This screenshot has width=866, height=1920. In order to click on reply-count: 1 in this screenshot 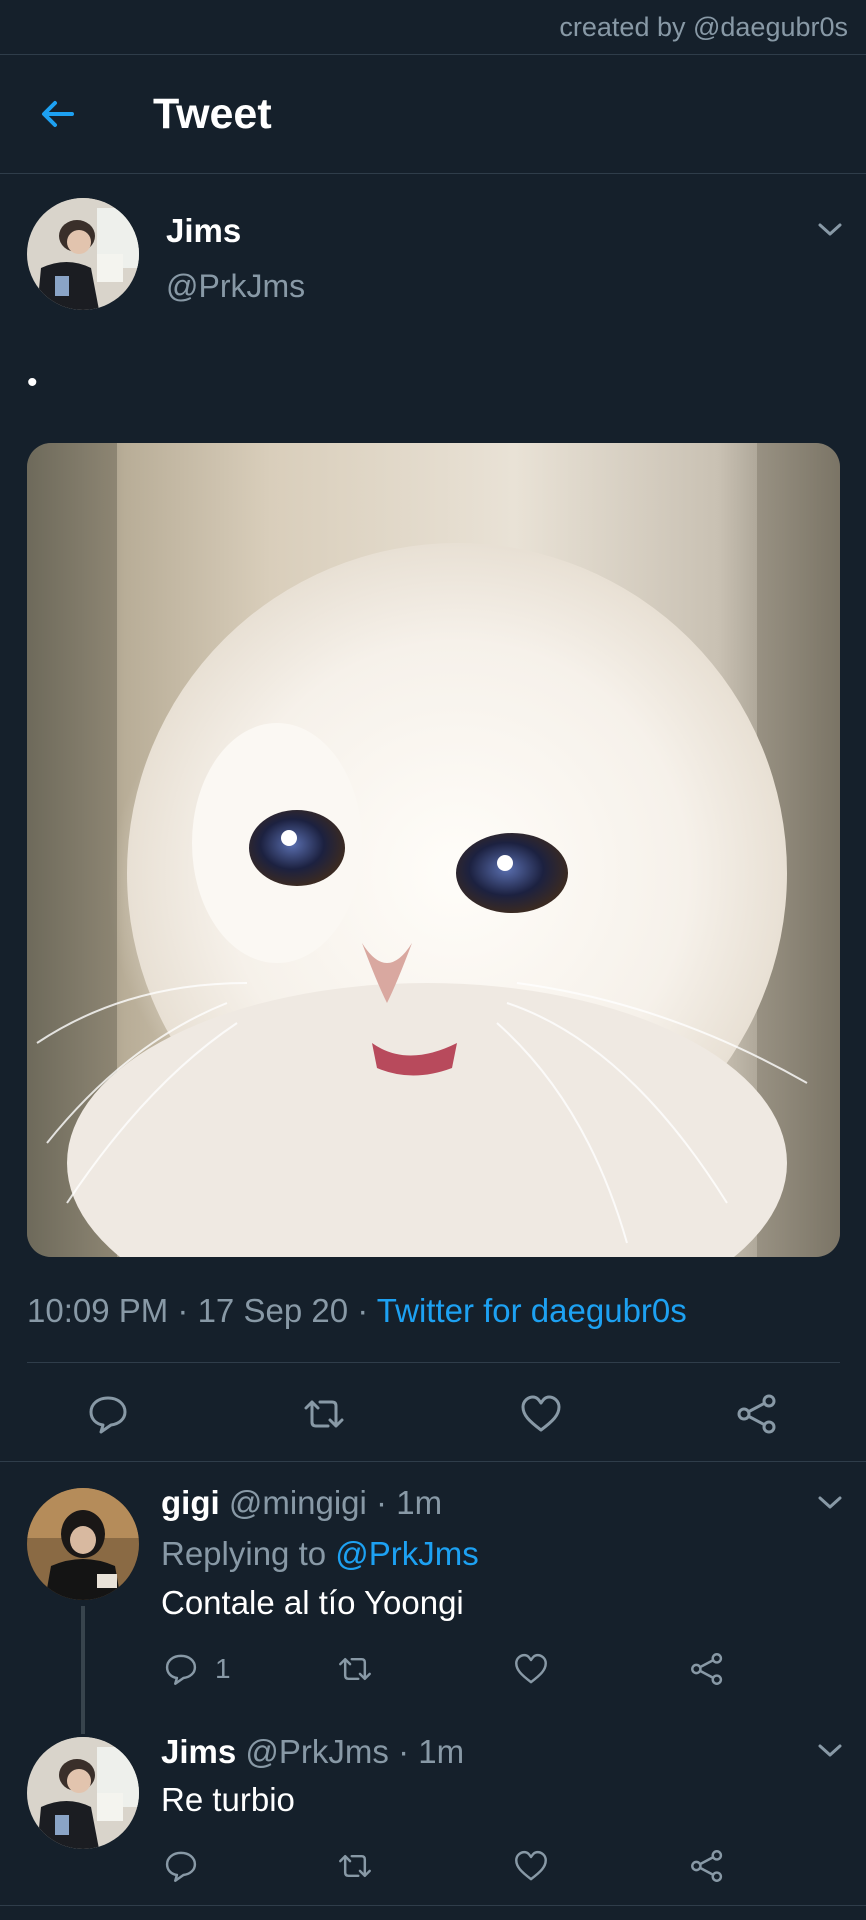, I will do `click(223, 1668)`.